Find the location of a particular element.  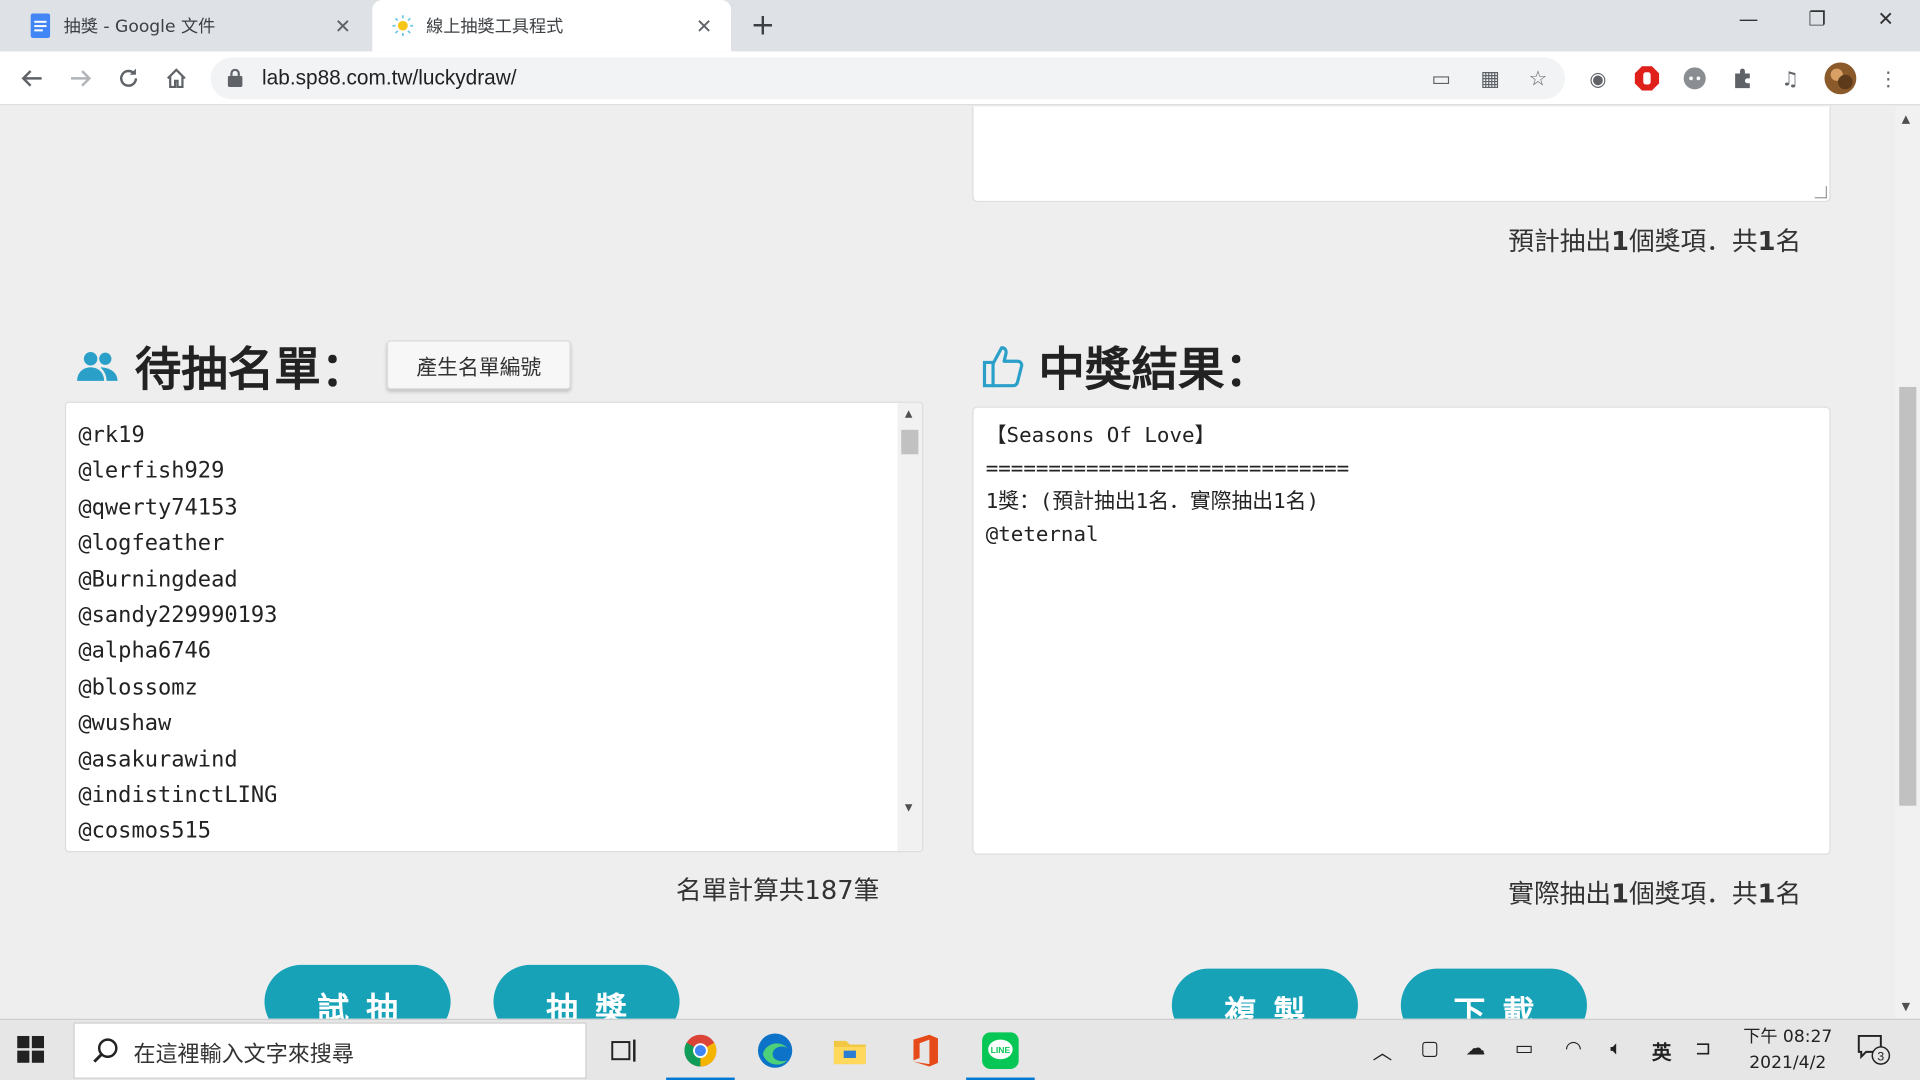

restore-icon: ❐ is located at coordinates (1817, 23).